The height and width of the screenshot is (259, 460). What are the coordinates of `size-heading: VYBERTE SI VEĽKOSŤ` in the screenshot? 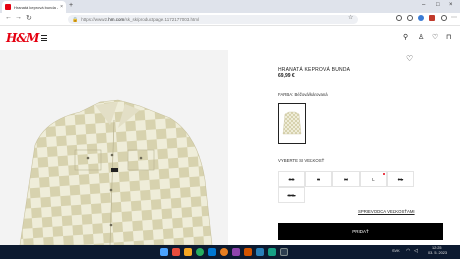 It's located at (301, 160).